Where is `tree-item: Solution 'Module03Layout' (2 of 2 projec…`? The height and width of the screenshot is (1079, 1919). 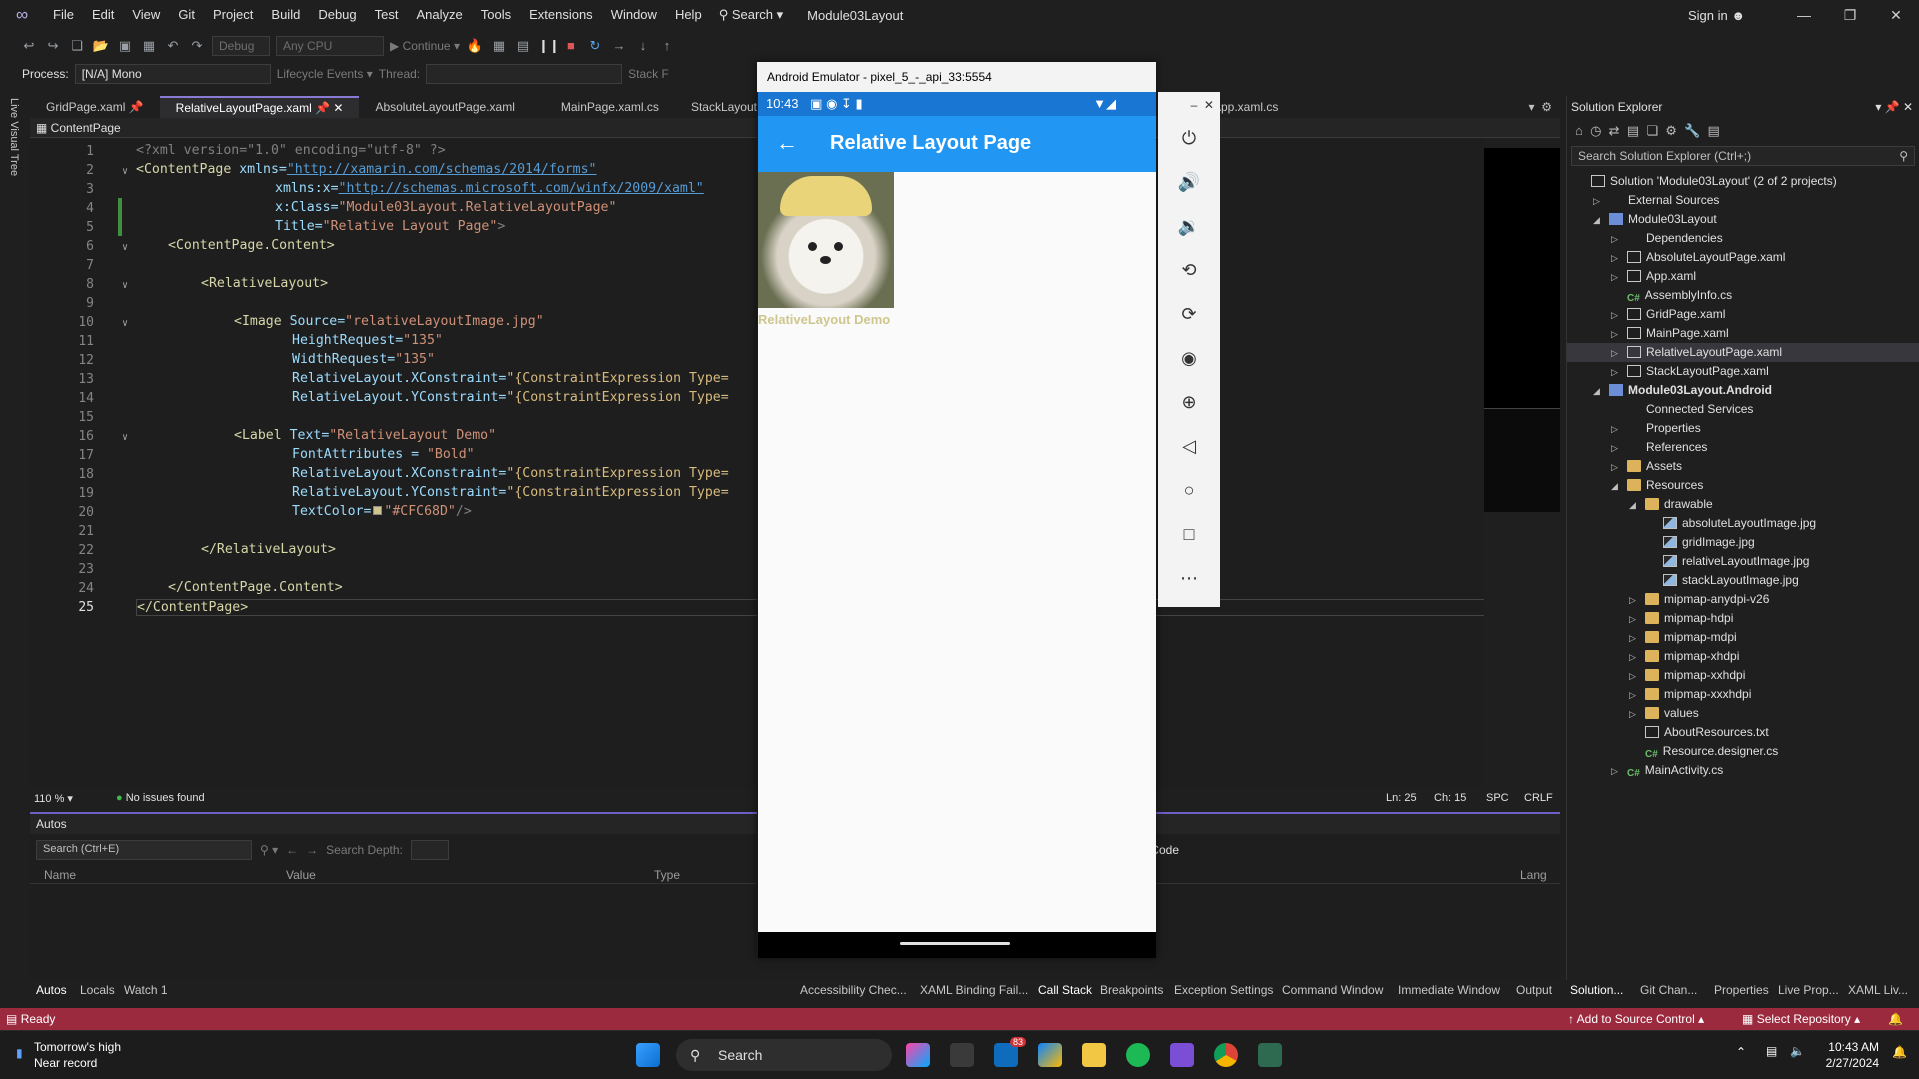 tree-item: Solution 'Module03Layout' (2 of 2 projec… is located at coordinates (1743, 181).